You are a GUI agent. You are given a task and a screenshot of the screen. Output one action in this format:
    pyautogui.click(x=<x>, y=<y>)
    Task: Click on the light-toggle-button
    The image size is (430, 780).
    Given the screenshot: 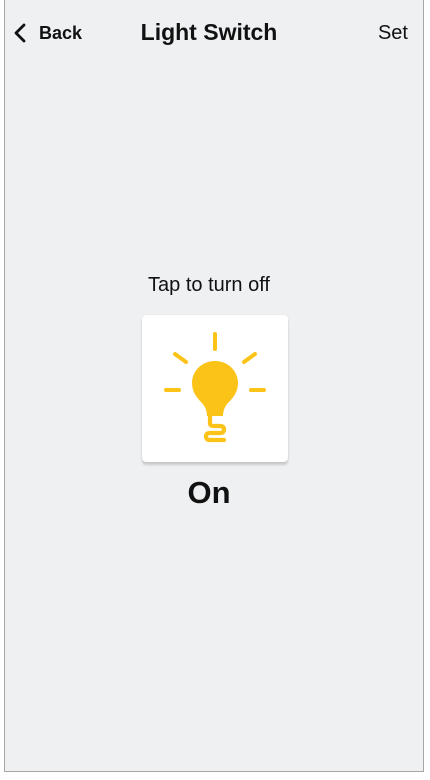 What is the action you would take?
    pyautogui.click(x=215, y=388)
    